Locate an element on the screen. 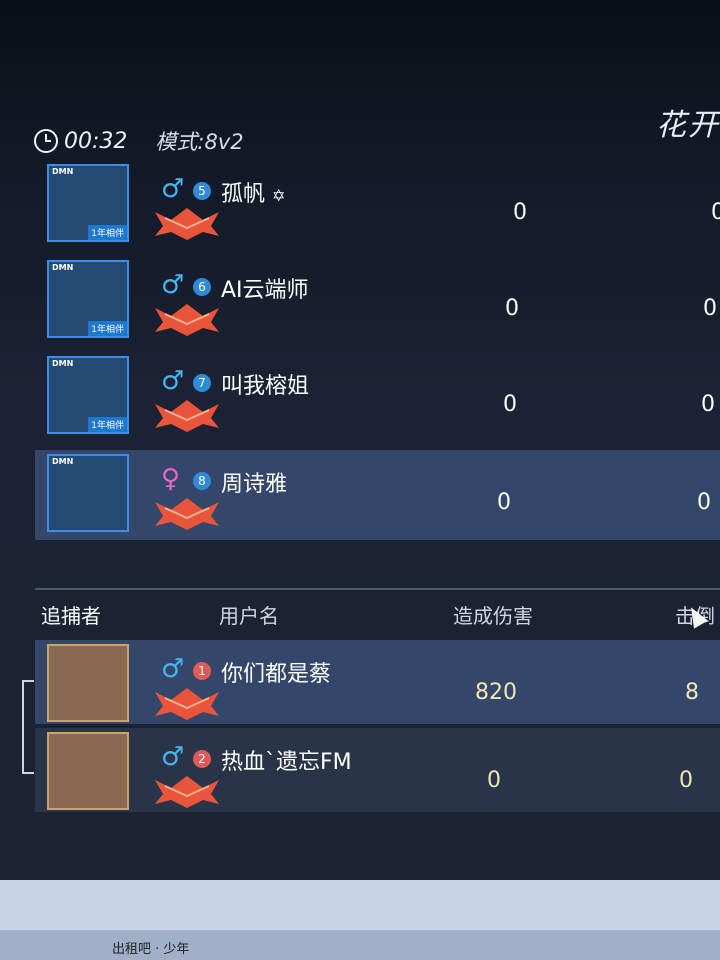 The width and height of the screenshot is (720, 960). damage-value: 0 is located at coordinates (494, 780).